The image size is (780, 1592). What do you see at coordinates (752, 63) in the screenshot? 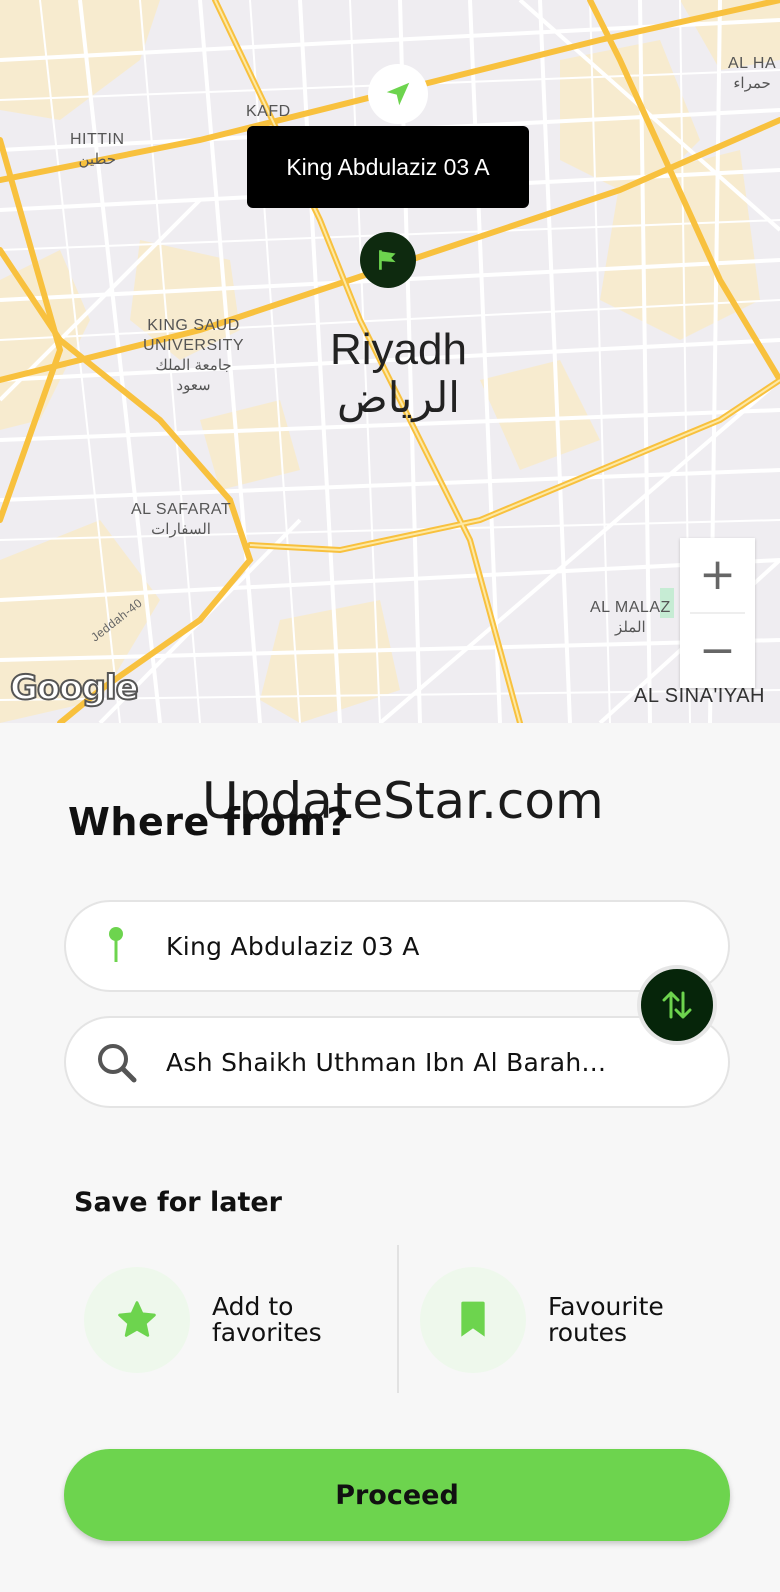
I see `label-en: AL HA` at bounding box center [752, 63].